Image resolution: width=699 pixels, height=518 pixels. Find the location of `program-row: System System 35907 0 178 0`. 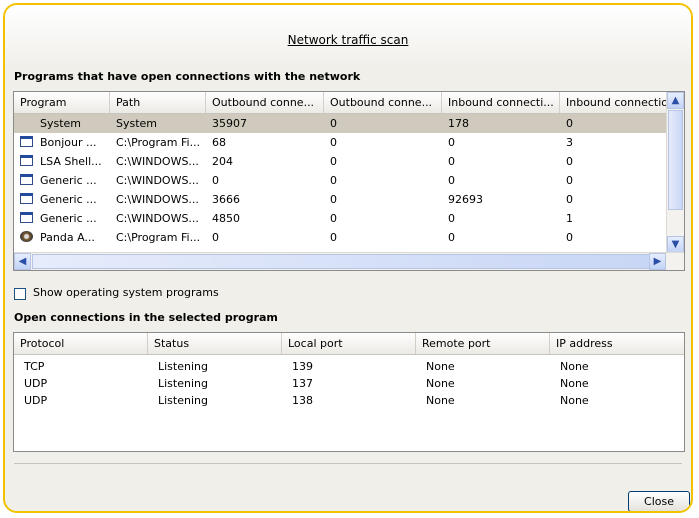

program-row: System System 35907 0 178 0 is located at coordinates (340, 123).